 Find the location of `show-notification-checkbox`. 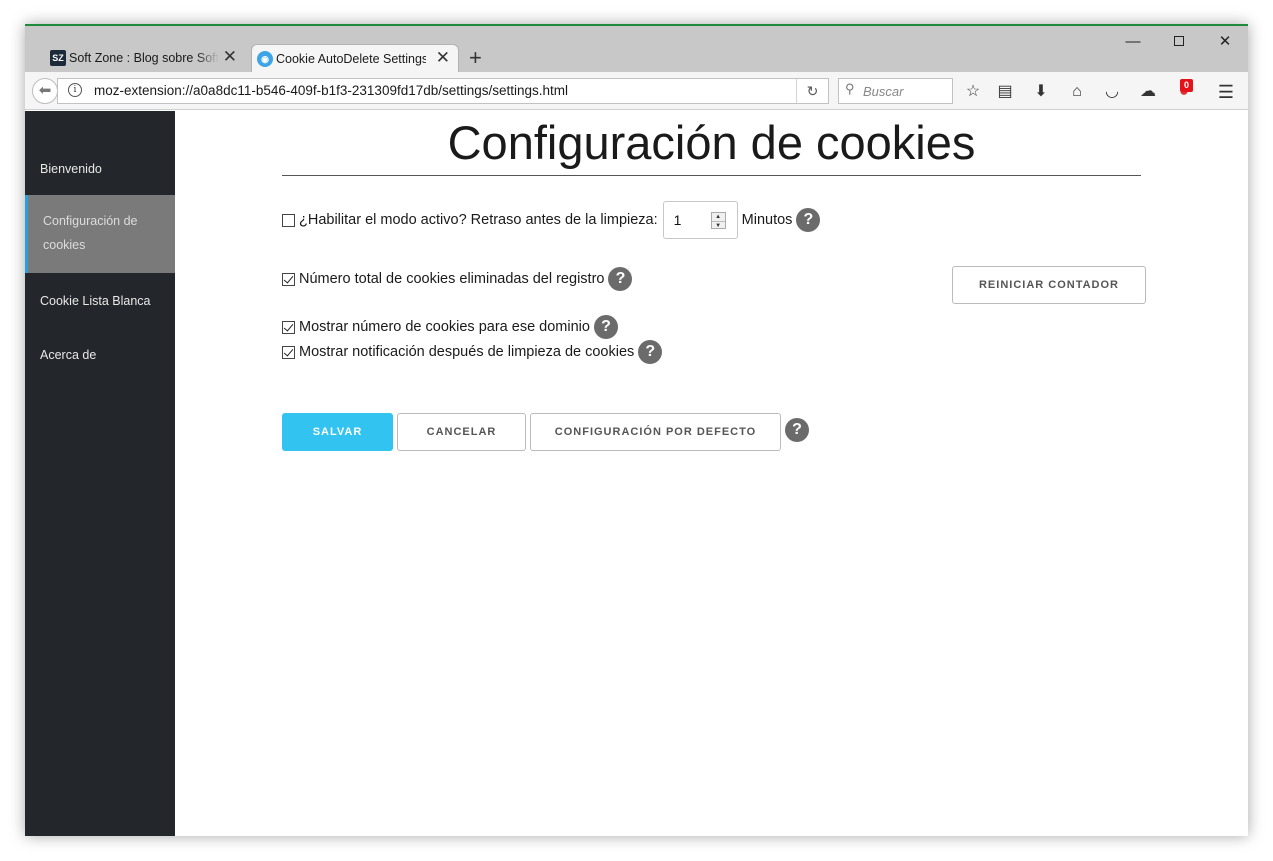

show-notification-checkbox is located at coordinates (288, 352).